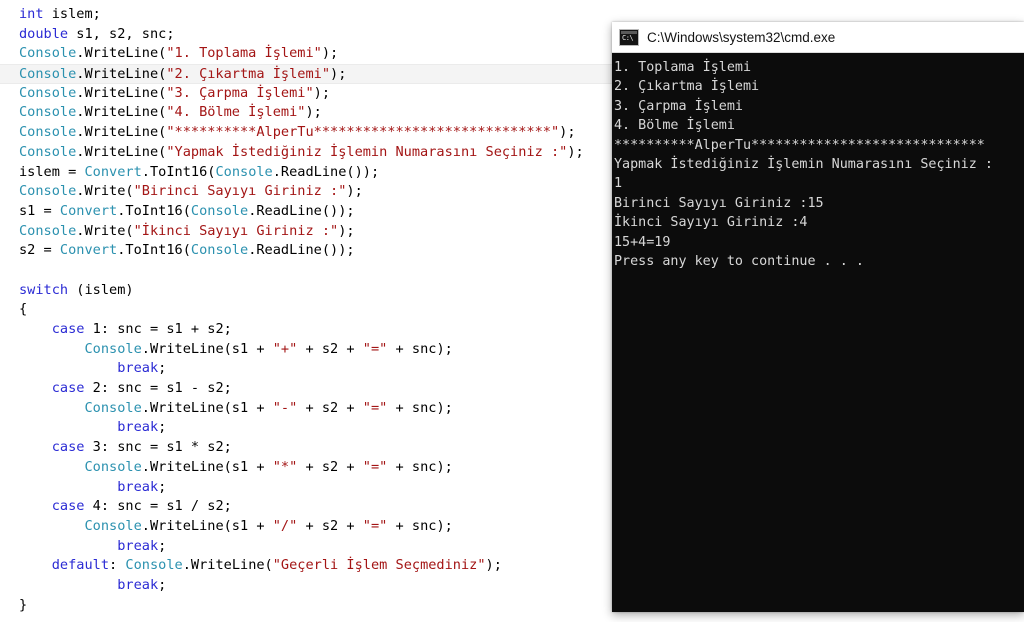  What do you see at coordinates (618, 184) in the screenshot?
I see `console-line: 1` at bounding box center [618, 184].